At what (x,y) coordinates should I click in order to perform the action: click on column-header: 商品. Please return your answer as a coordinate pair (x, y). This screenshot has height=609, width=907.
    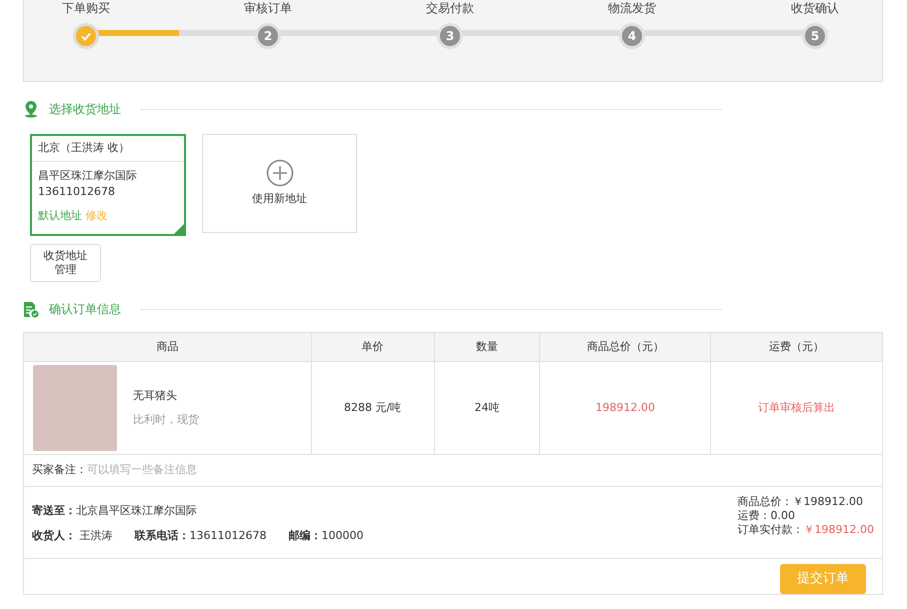
    Looking at the image, I should click on (168, 347).